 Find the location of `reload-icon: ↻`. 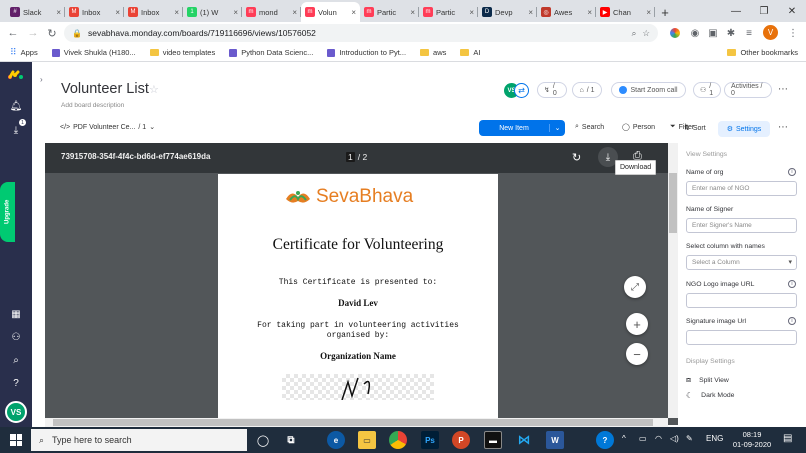

reload-icon: ↻ is located at coordinates (52, 33).